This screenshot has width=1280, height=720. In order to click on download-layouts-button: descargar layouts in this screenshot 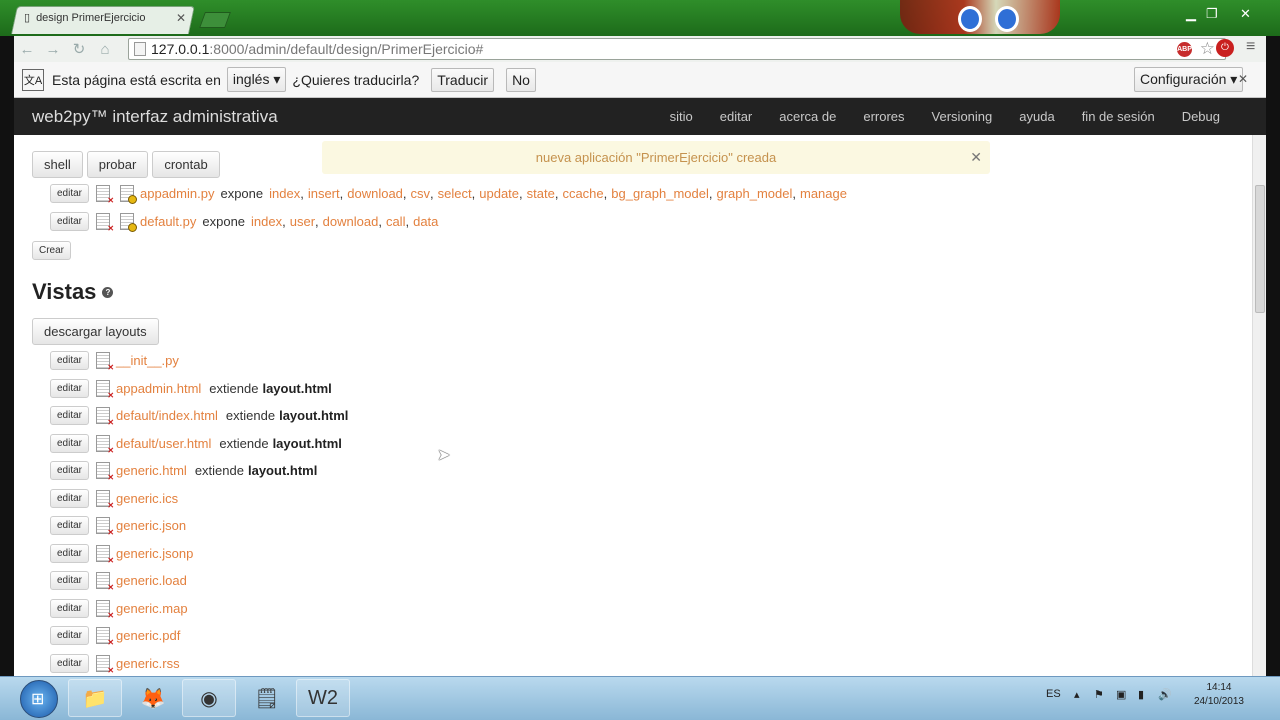, I will do `click(95, 331)`.